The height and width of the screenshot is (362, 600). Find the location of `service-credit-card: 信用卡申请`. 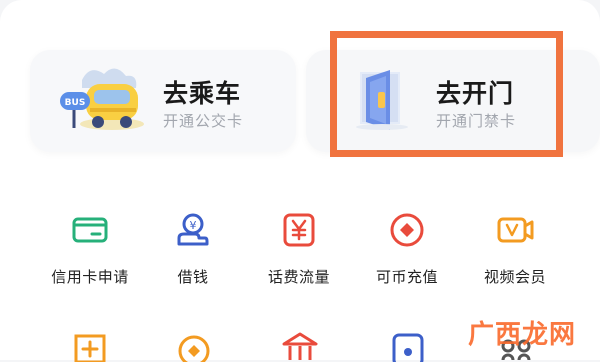

service-credit-card: 信用卡申请 is located at coordinates (90, 248).